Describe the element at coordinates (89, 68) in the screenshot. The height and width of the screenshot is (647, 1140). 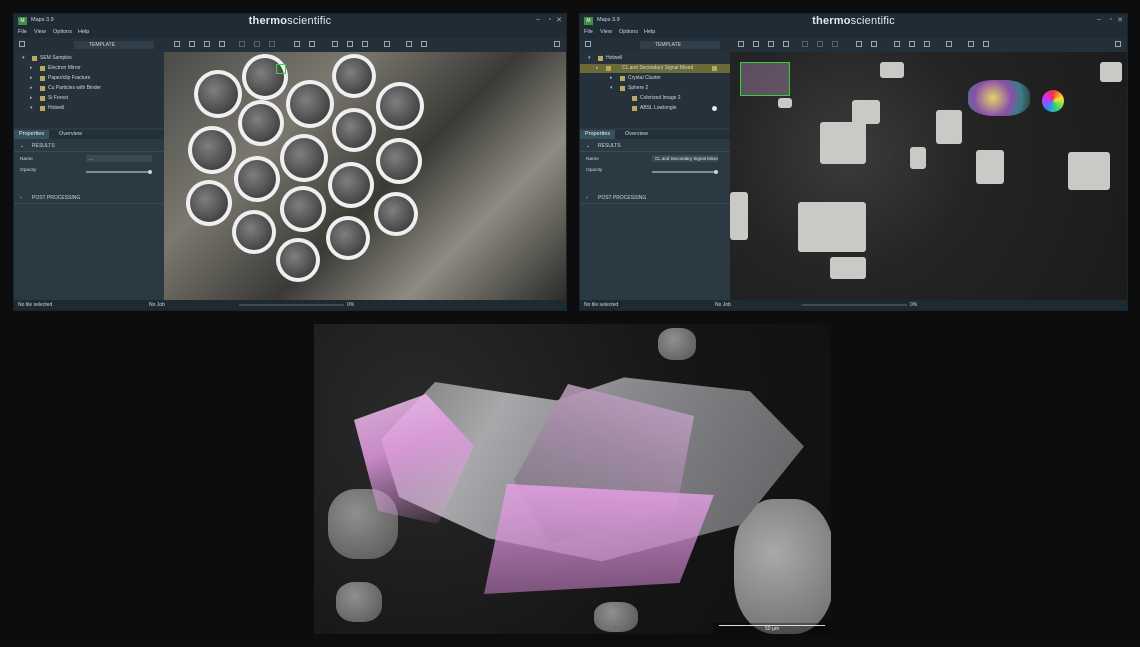
I see `tree-row: ▸ Electron Mirror` at that location.